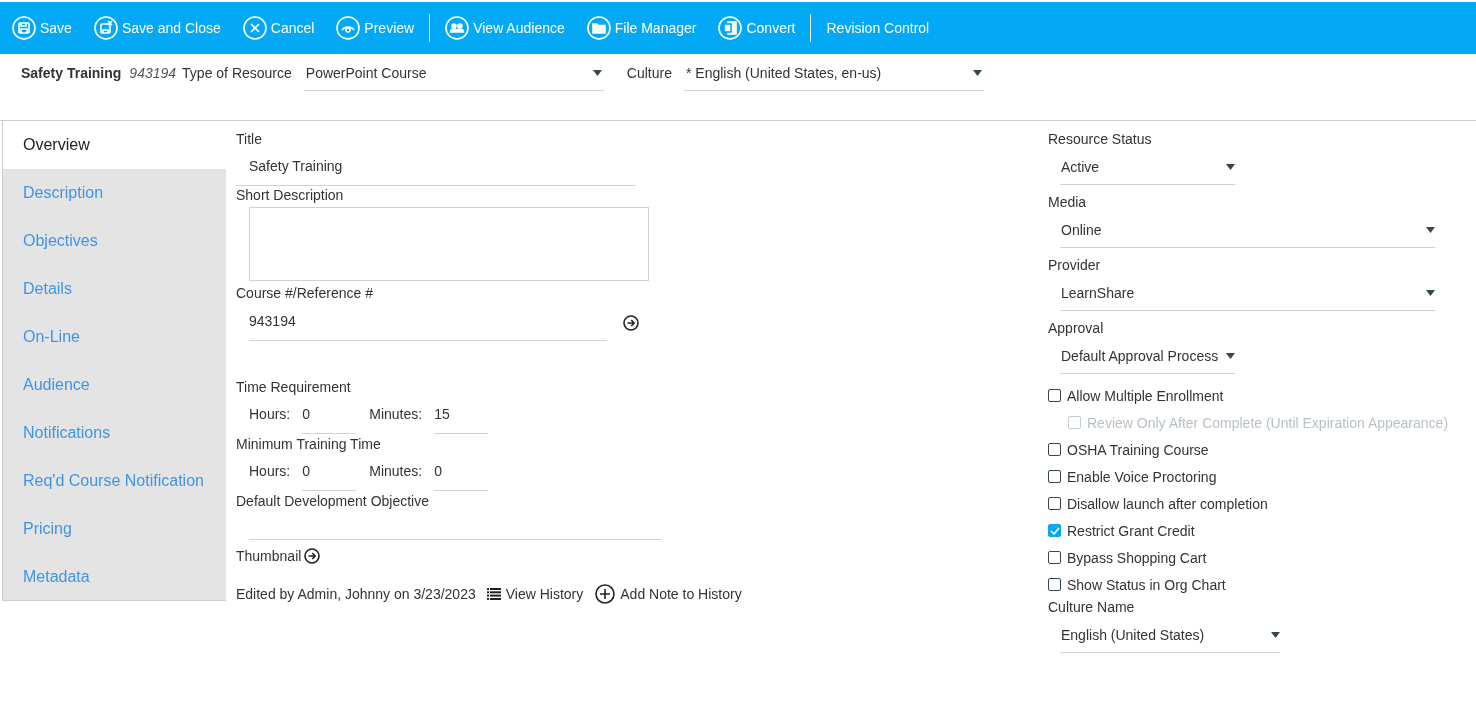 The image size is (1476, 701). What do you see at coordinates (605, 594) in the screenshot?
I see `plus-circle-icon` at bounding box center [605, 594].